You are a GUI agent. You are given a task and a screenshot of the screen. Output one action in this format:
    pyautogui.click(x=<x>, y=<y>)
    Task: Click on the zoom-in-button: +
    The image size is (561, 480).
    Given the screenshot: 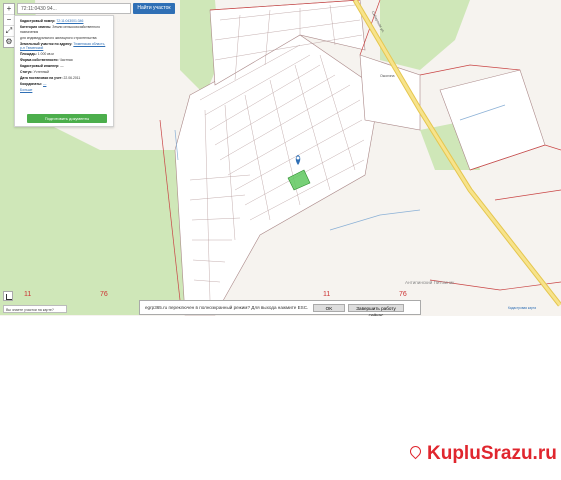 What is the action you would take?
    pyautogui.click(x=9, y=9)
    